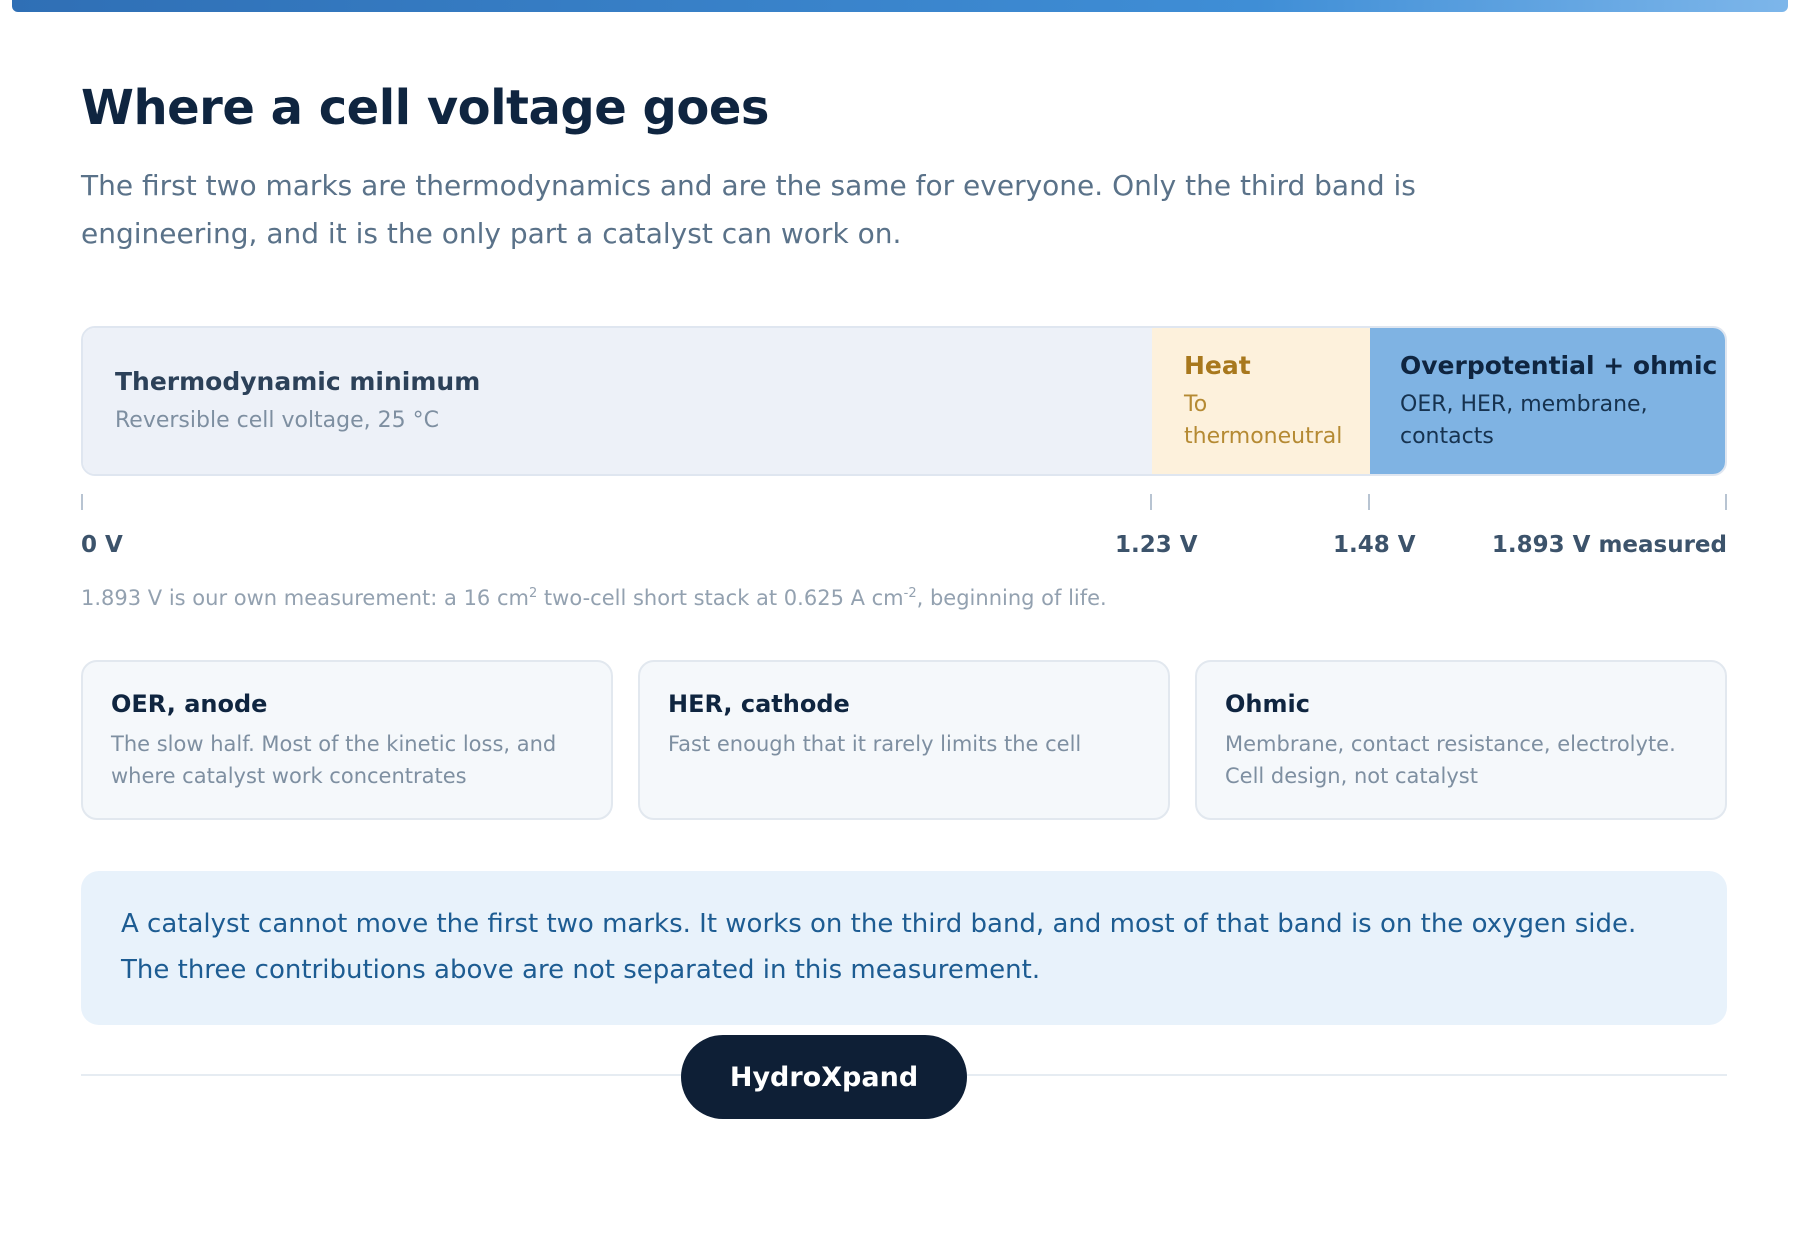 The width and height of the screenshot is (1800, 1244). What do you see at coordinates (1217, 365) in the screenshot?
I see `segment-title: Heat` at bounding box center [1217, 365].